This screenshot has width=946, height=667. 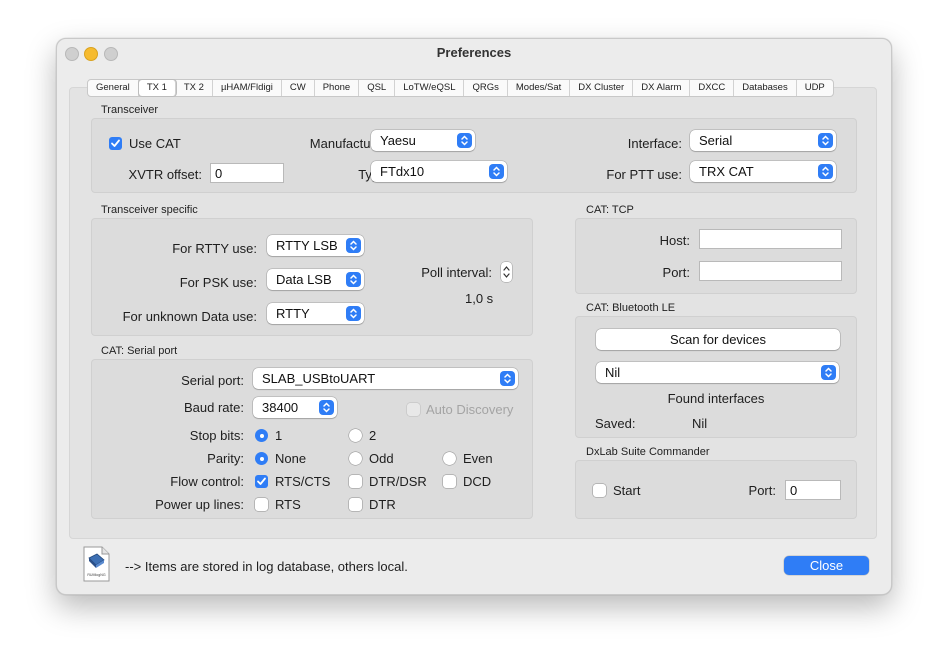 I want to click on tcp-port-label: Port:, so click(x=676, y=272).